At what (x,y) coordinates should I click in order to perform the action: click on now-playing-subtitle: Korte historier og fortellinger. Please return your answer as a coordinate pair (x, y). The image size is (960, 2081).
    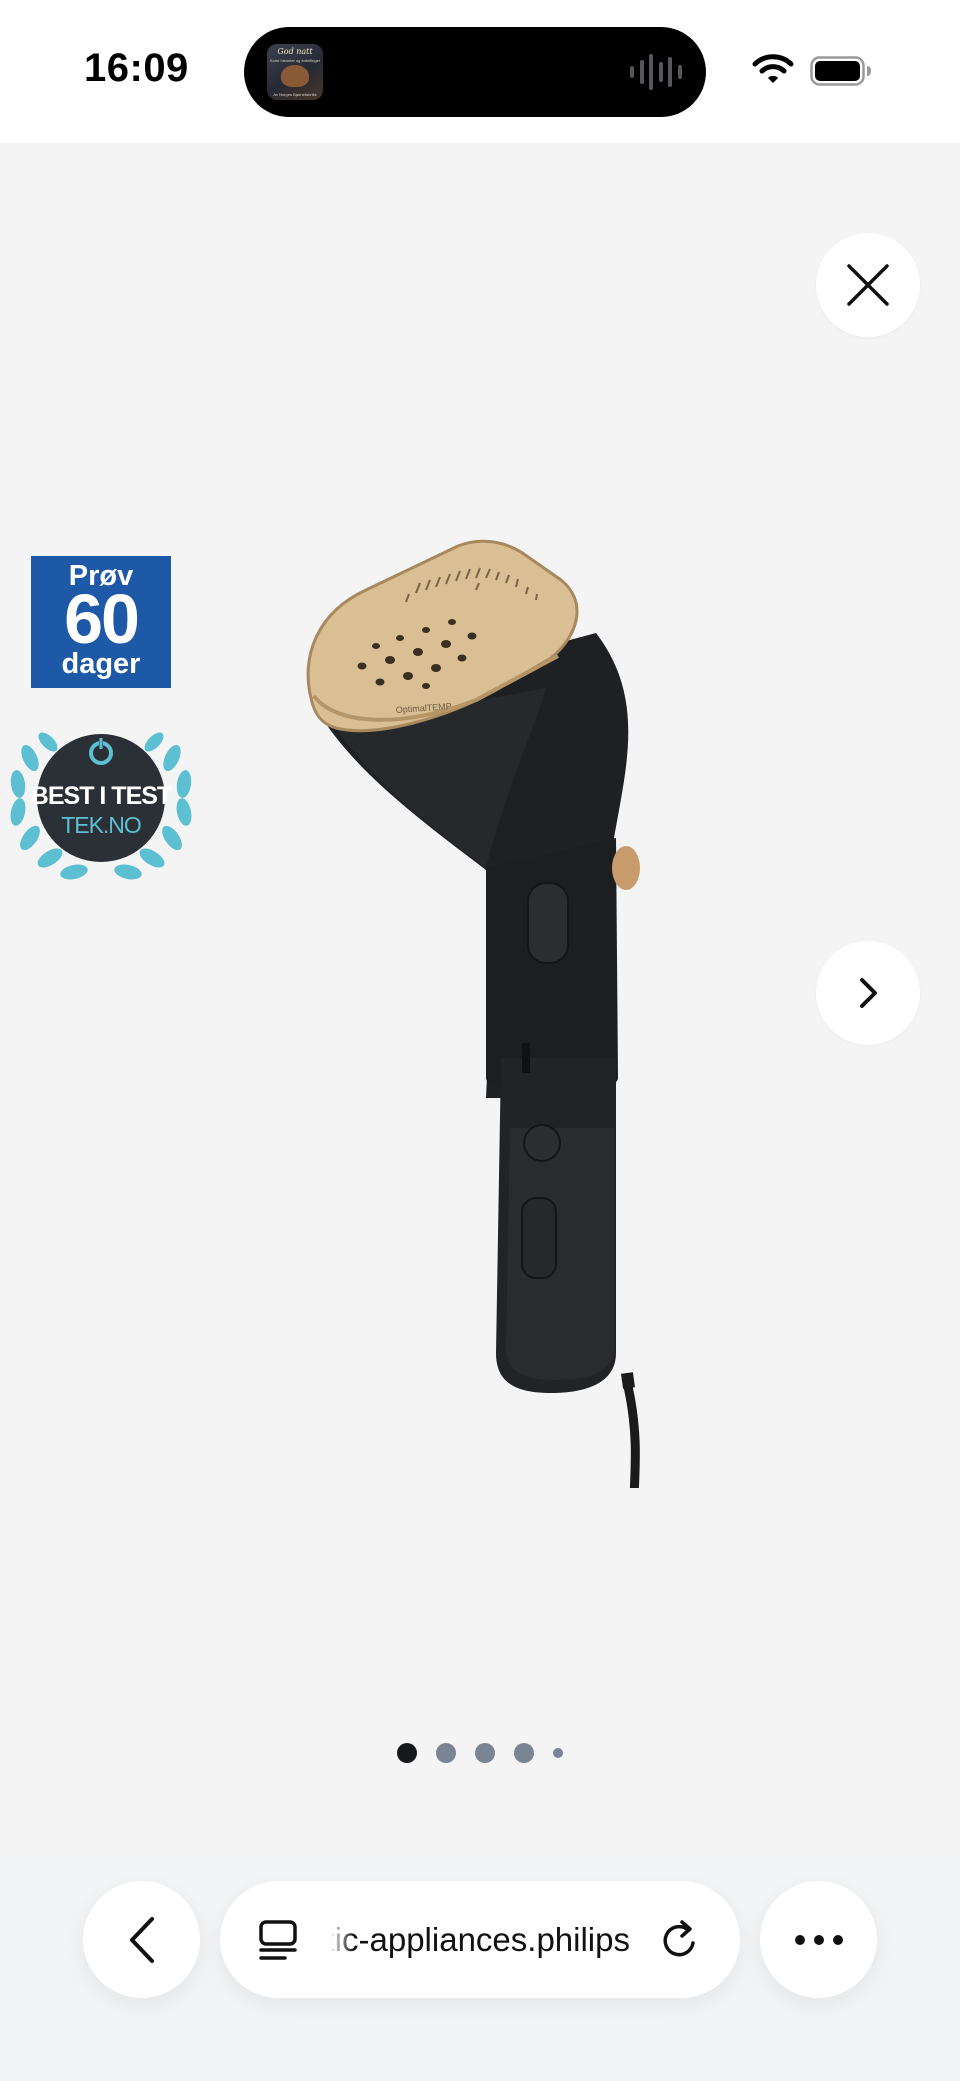
    Looking at the image, I should click on (295, 60).